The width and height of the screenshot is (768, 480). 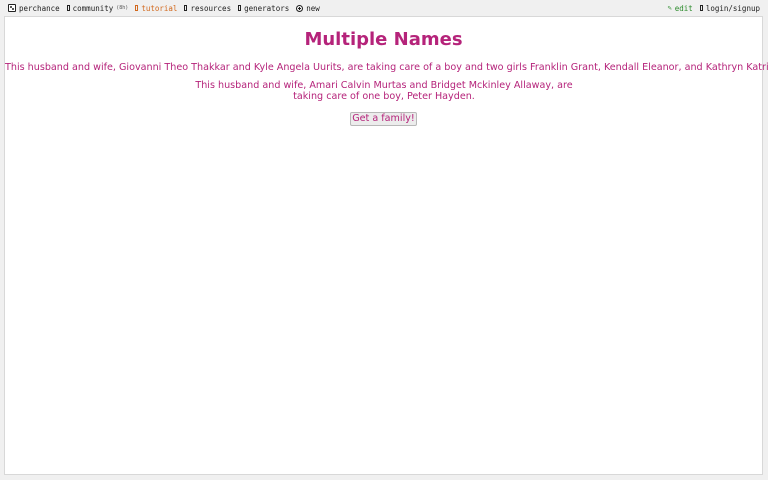 What do you see at coordinates (211, 8) in the screenshot?
I see `nav-item-resources-label: resources` at bounding box center [211, 8].